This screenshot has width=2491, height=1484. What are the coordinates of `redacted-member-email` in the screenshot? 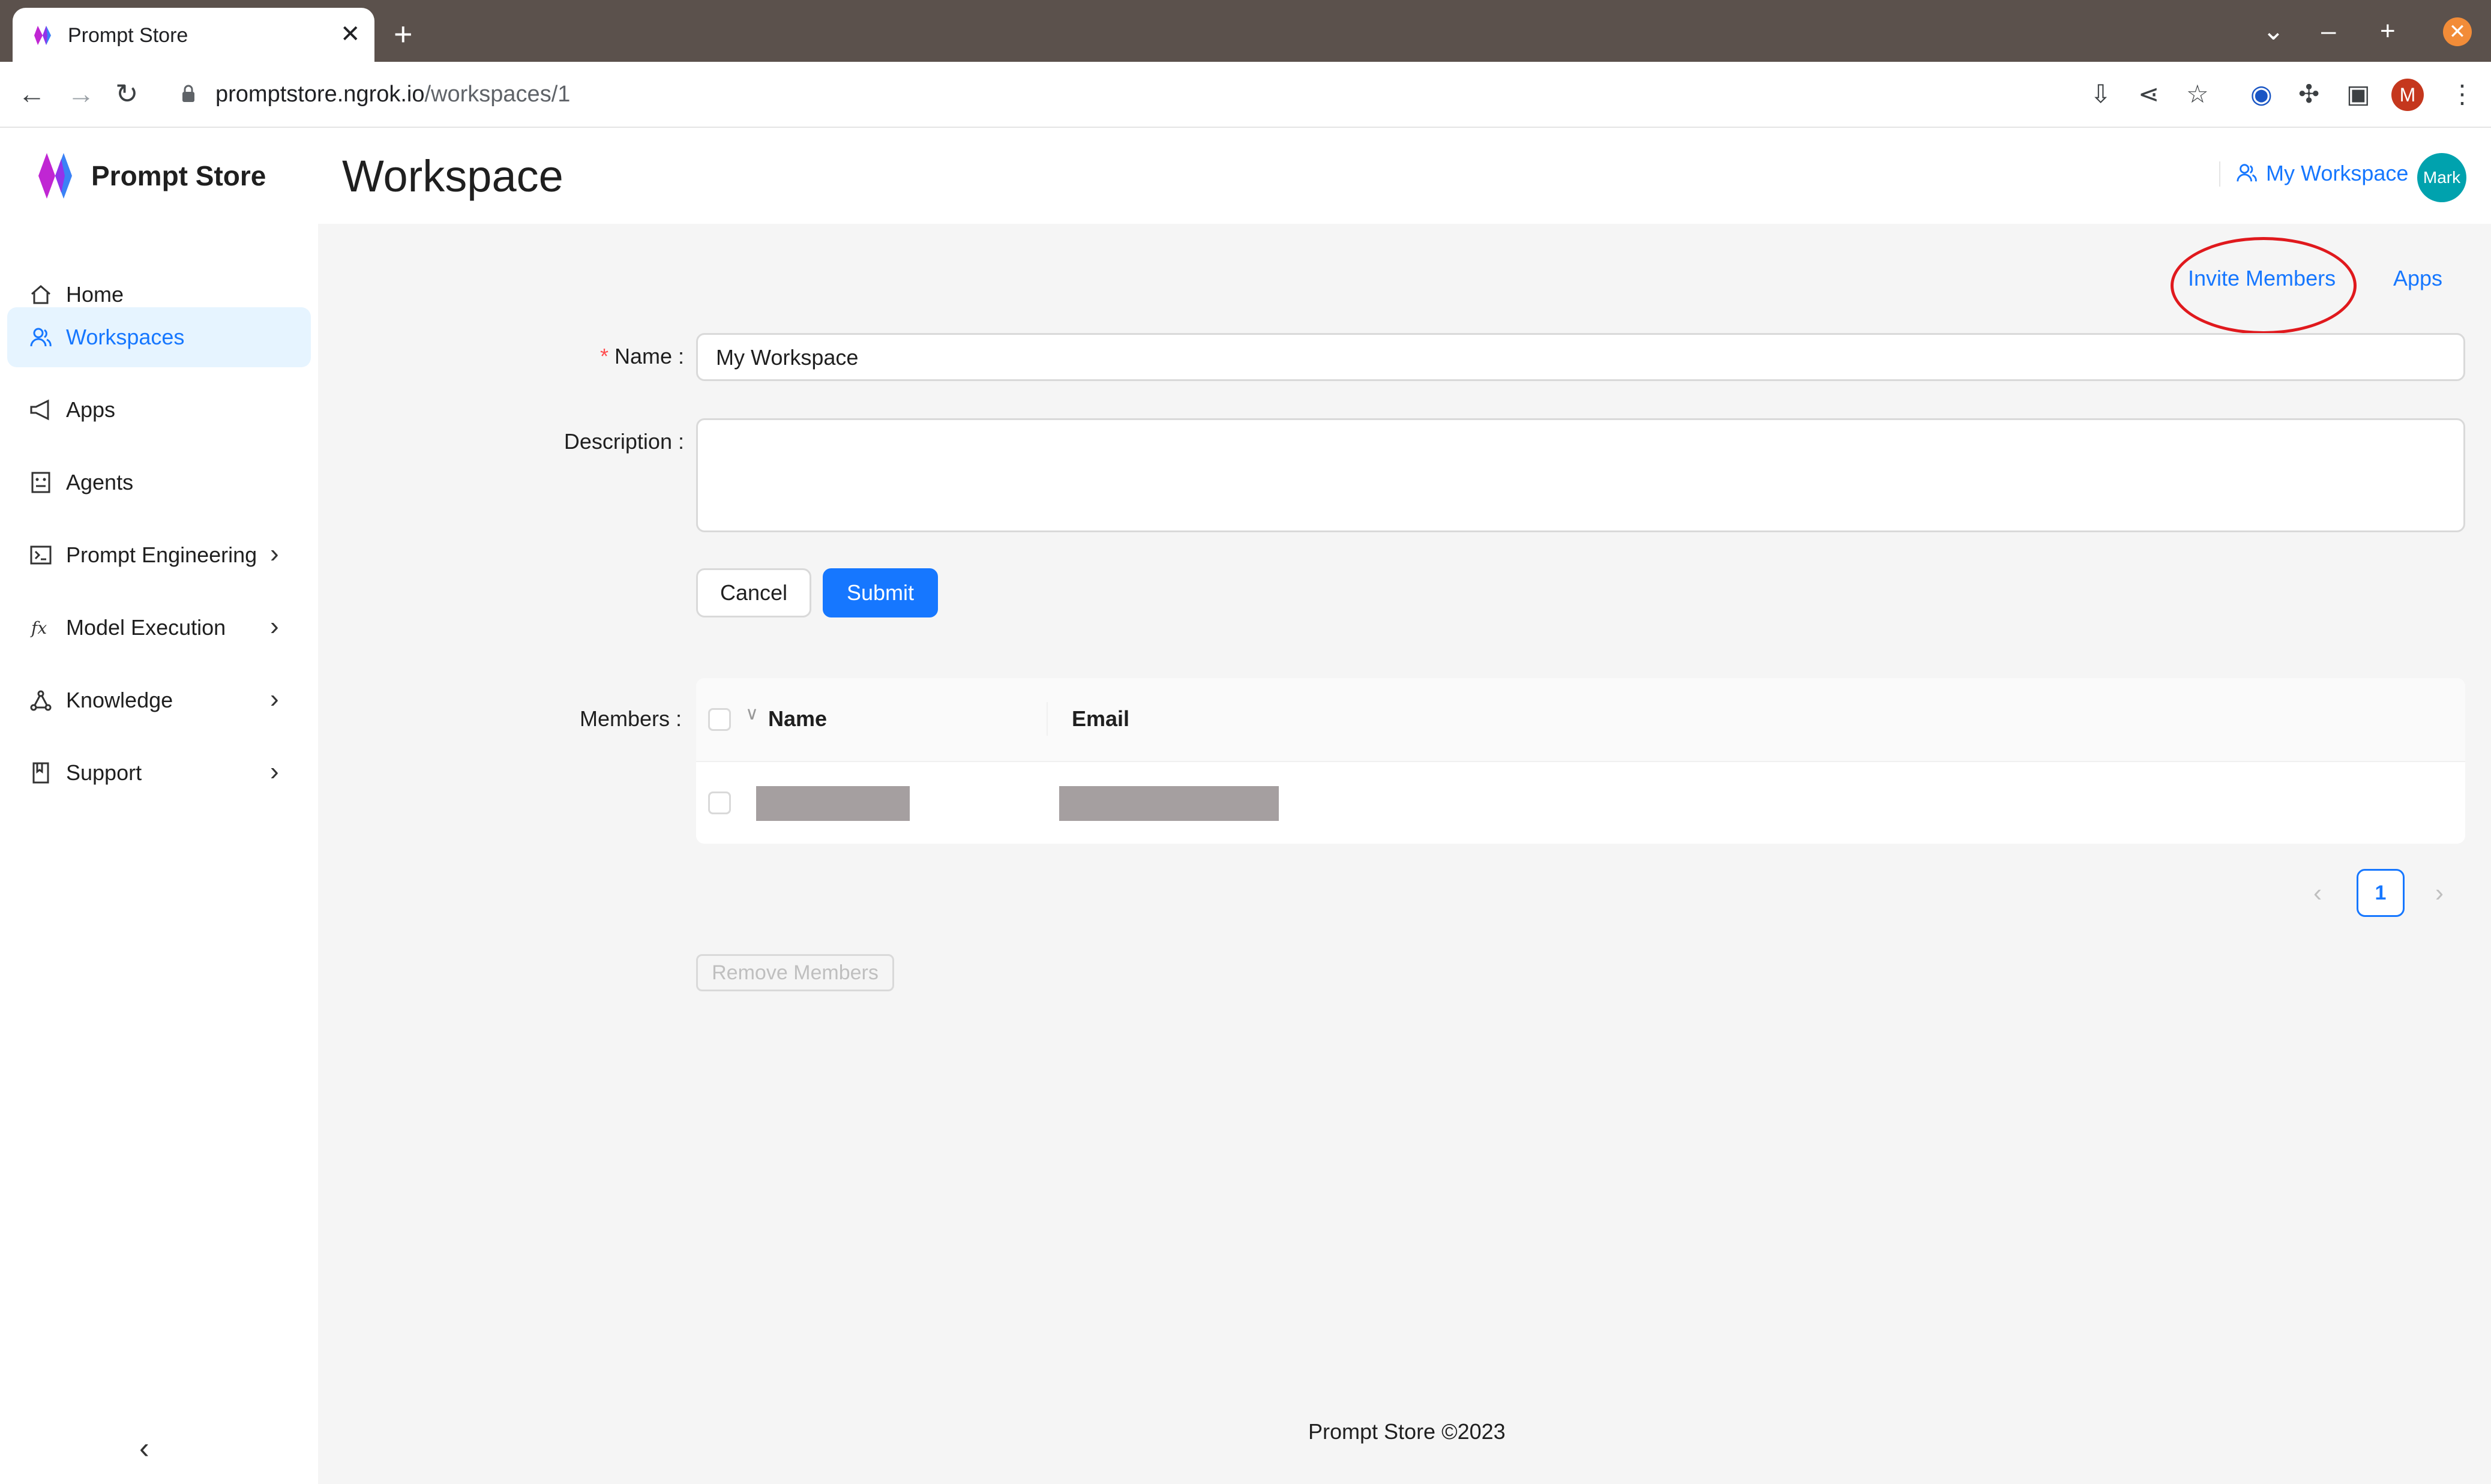 It's located at (1169, 803).